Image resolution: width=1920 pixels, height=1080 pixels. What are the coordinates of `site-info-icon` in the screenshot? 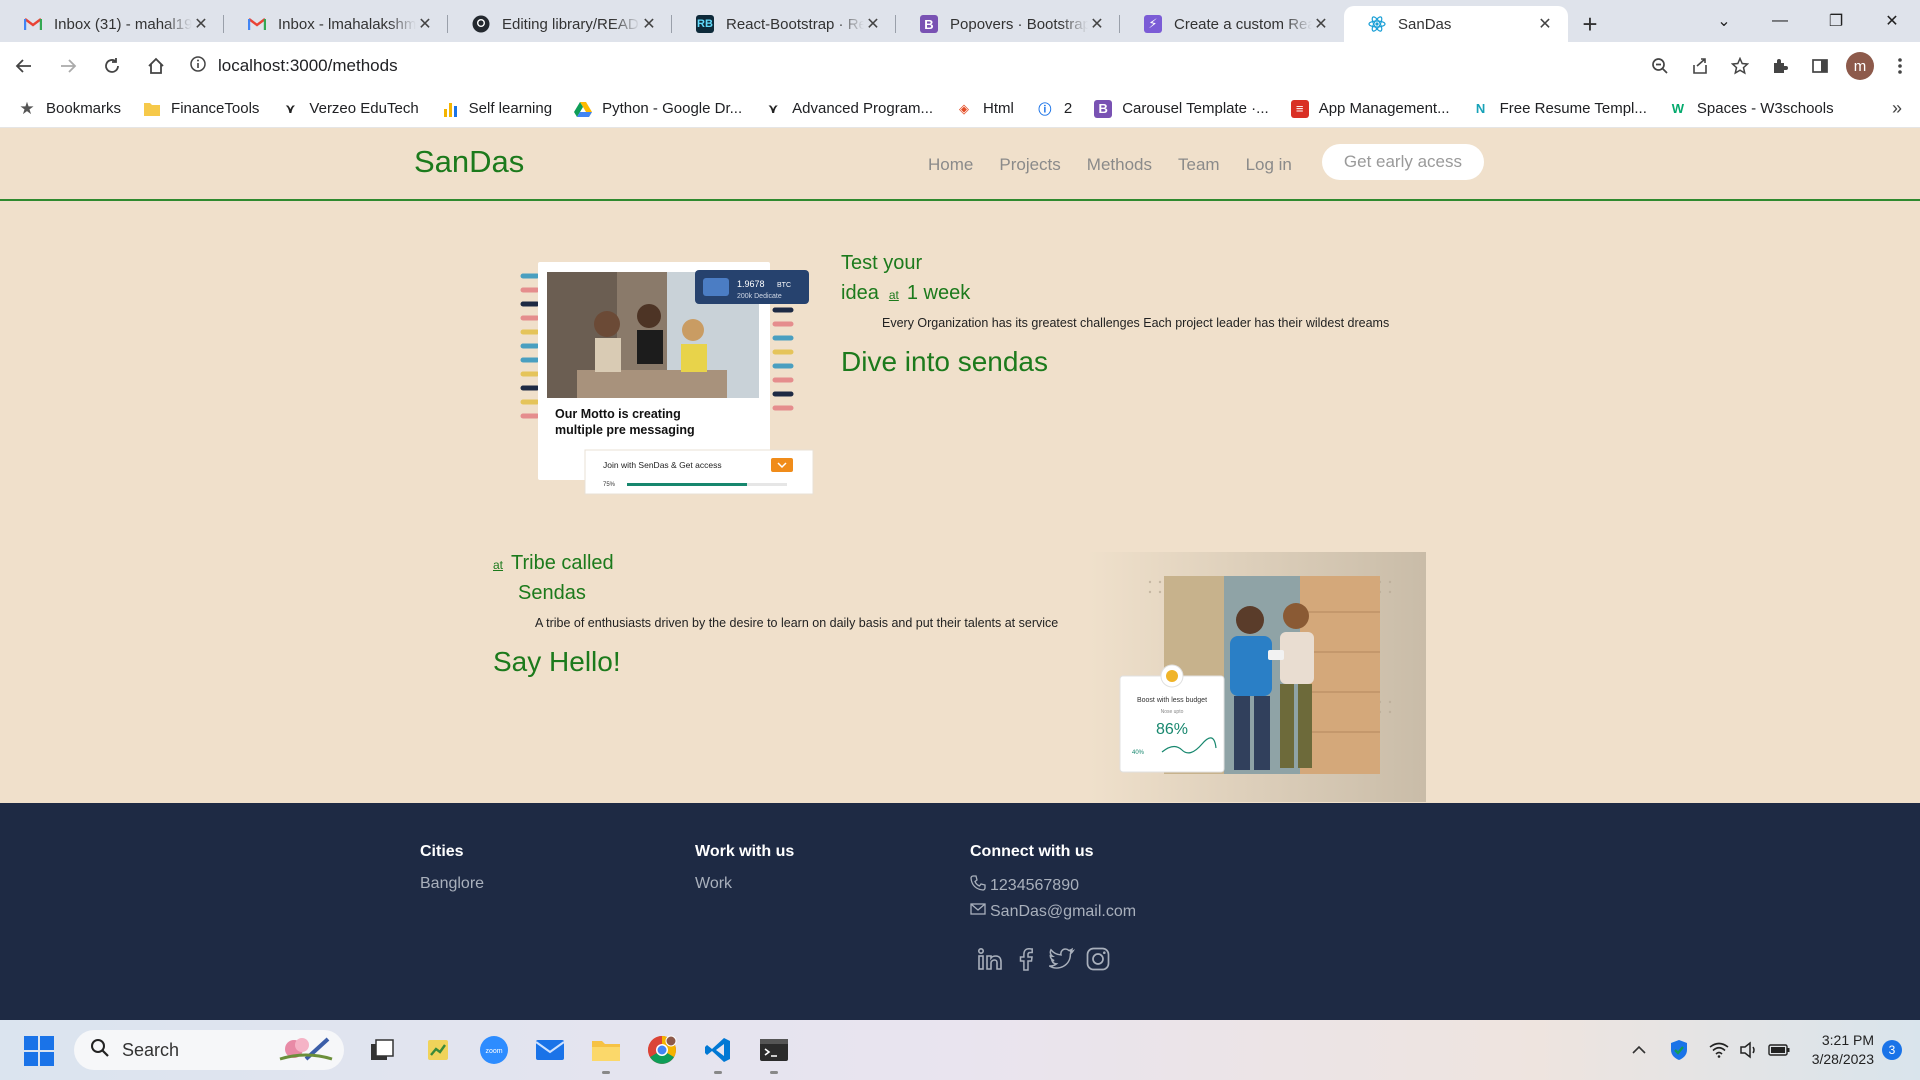 It's located at (198, 66).